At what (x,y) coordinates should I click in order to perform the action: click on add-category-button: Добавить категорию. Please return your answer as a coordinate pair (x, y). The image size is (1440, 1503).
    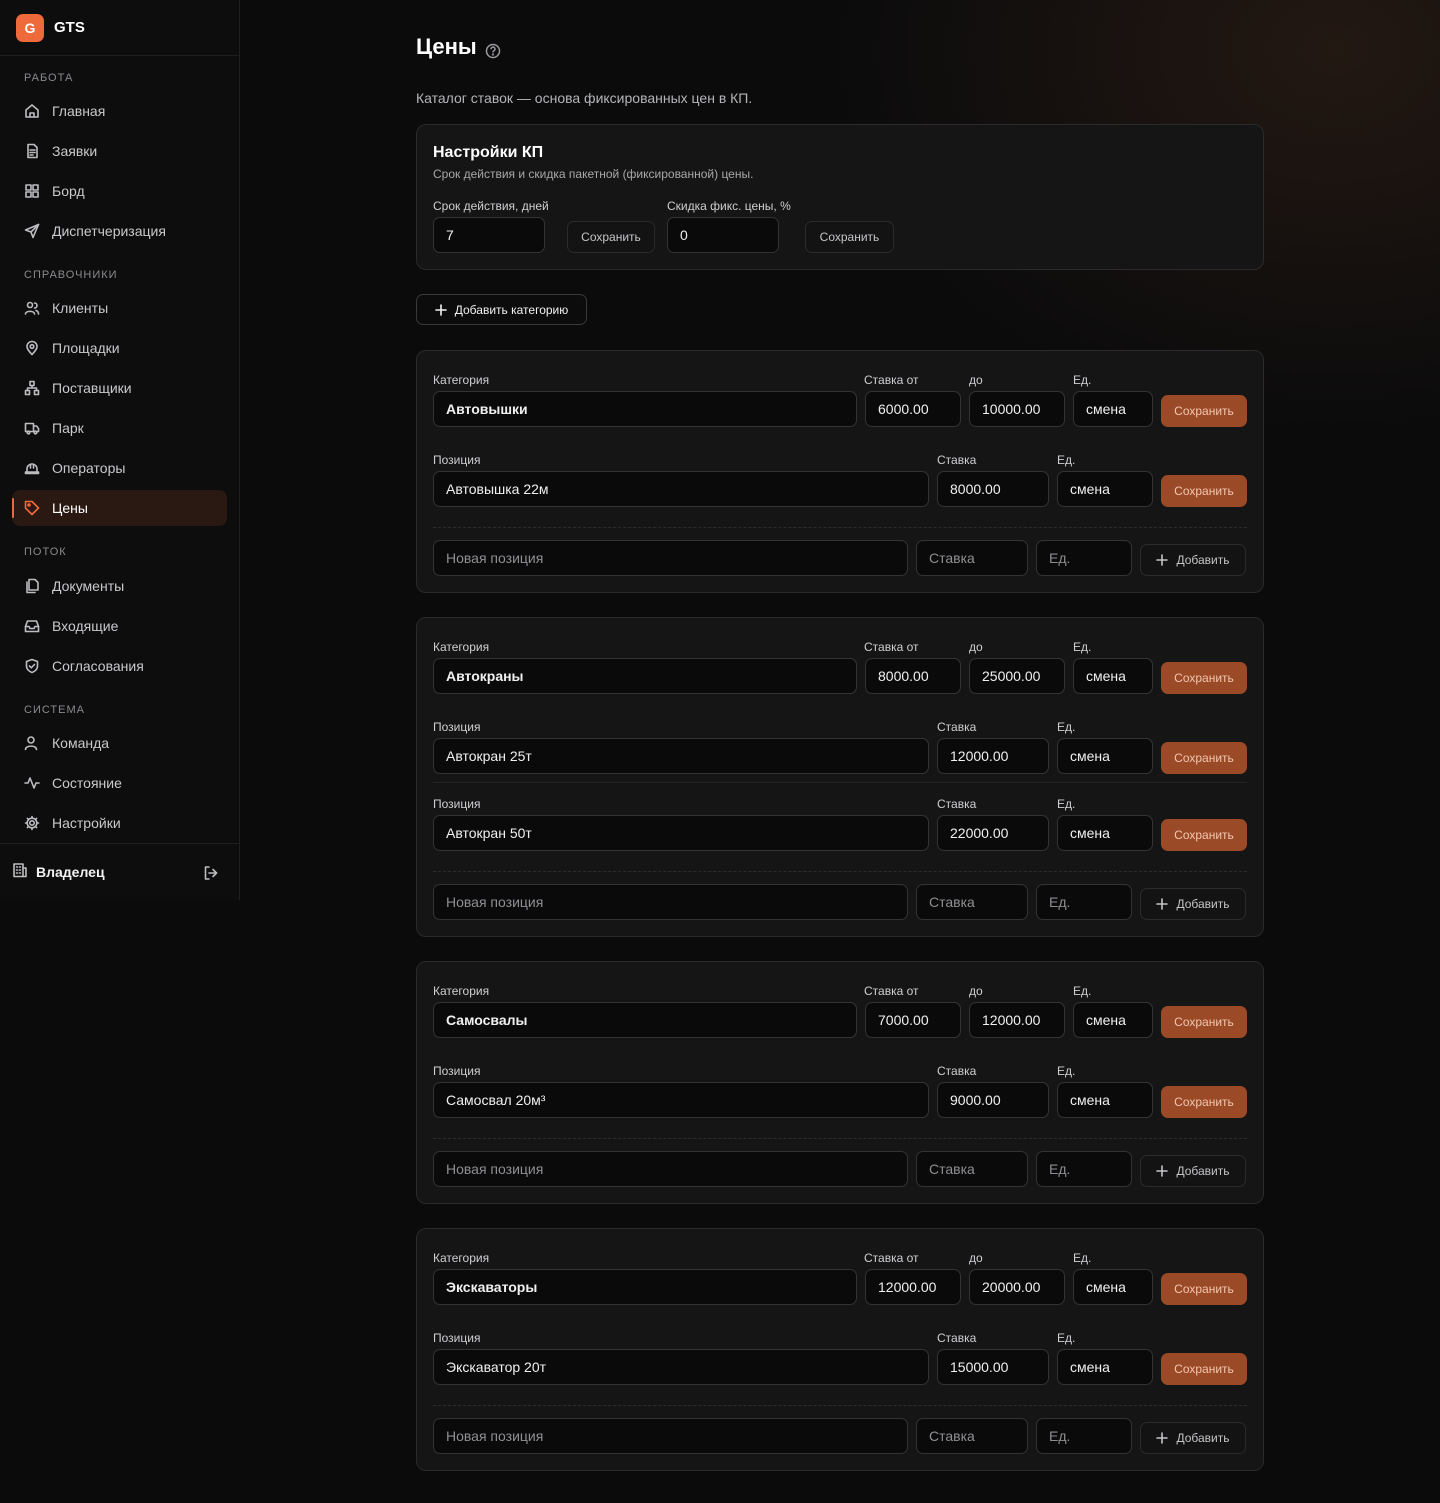
    Looking at the image, I should click on (501, 309).